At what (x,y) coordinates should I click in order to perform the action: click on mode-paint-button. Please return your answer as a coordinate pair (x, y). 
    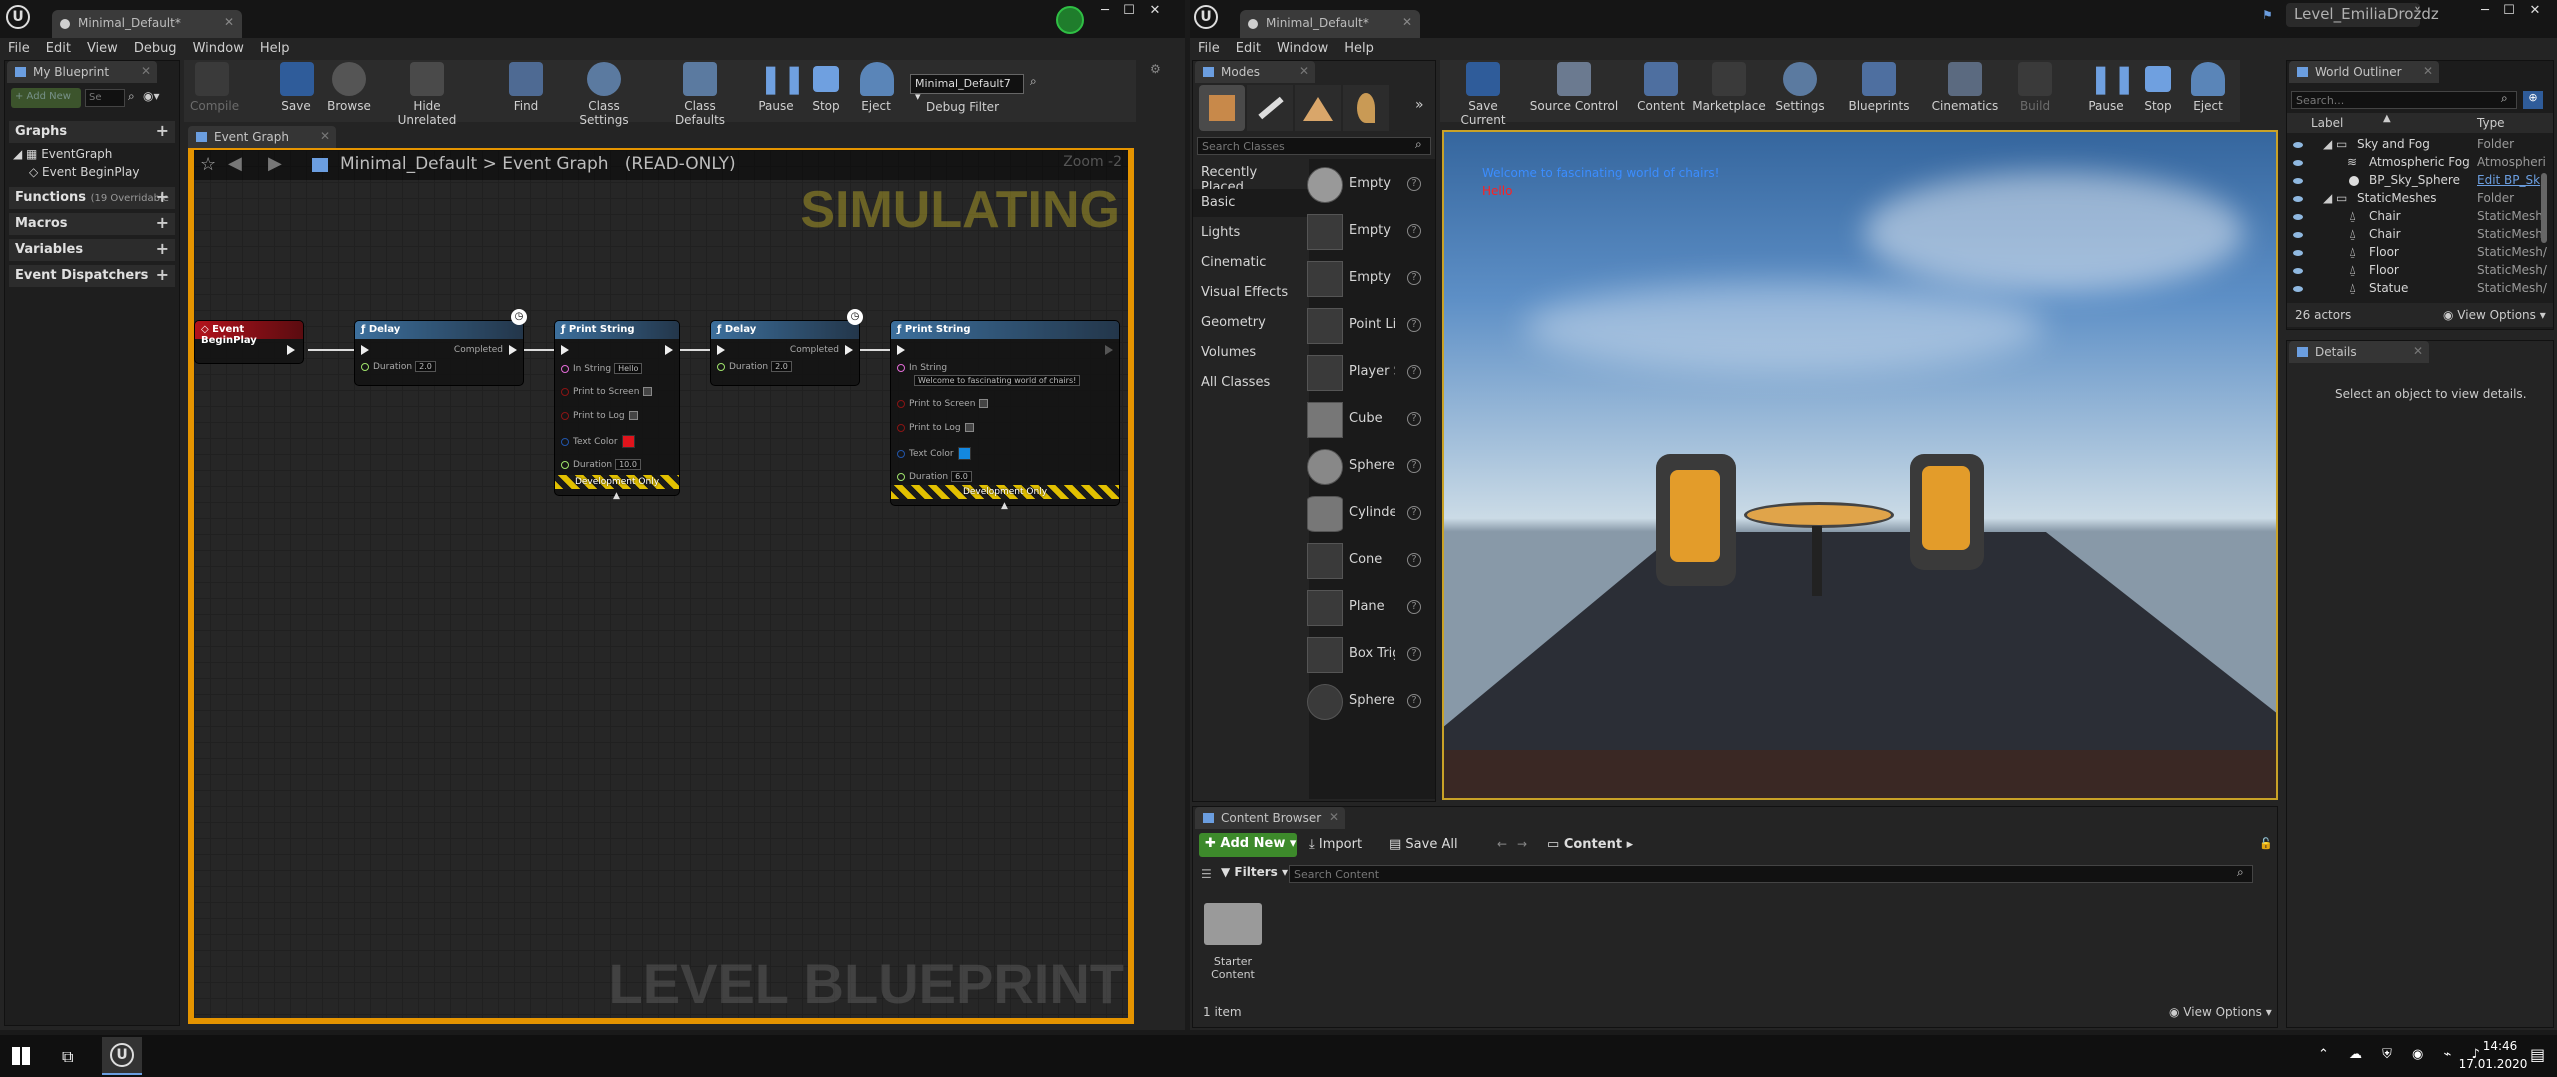
    Looking at the image, I should click on (1270, 108).